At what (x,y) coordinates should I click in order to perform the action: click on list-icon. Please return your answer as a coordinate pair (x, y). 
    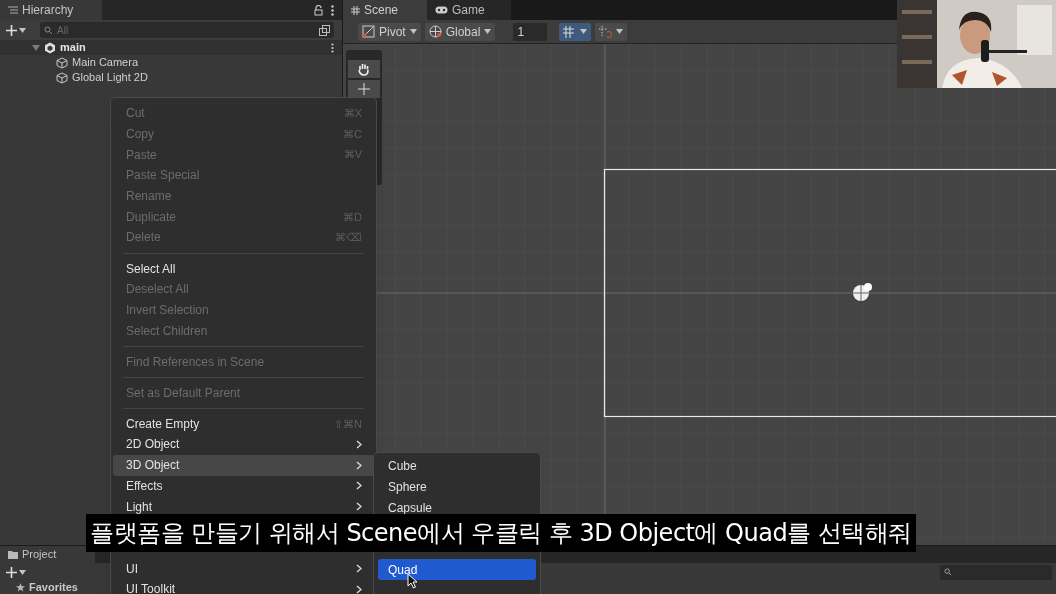
    Looking at the image, I should click on (13, 10).